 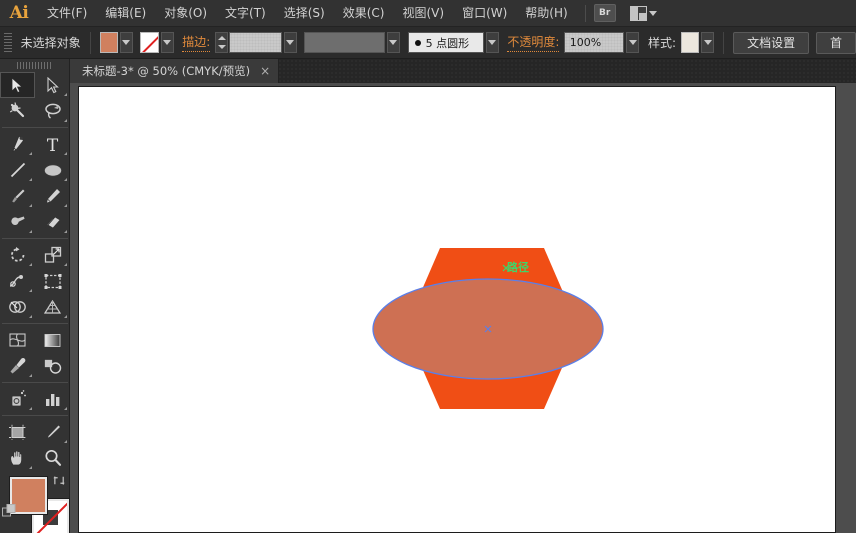 What do you see at coordinates (167, 42) in the screenshot?
I see `stroke-dropdown-button` at bounding box center [167, 42].